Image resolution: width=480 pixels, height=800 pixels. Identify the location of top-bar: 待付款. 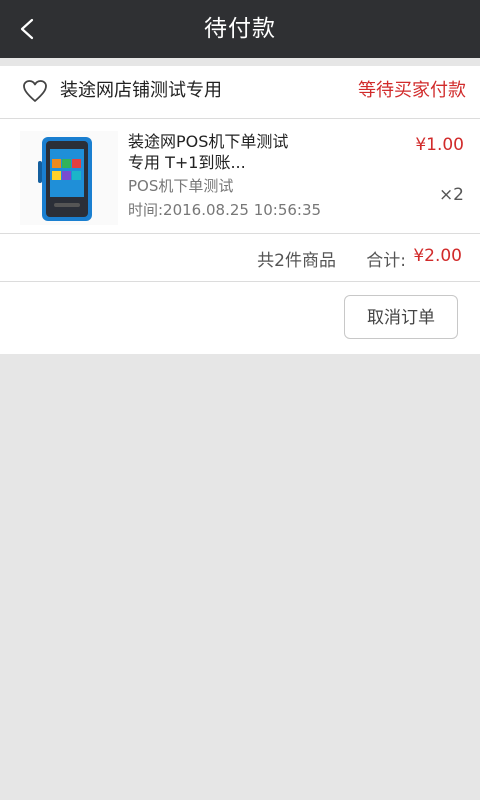
(240, 29).